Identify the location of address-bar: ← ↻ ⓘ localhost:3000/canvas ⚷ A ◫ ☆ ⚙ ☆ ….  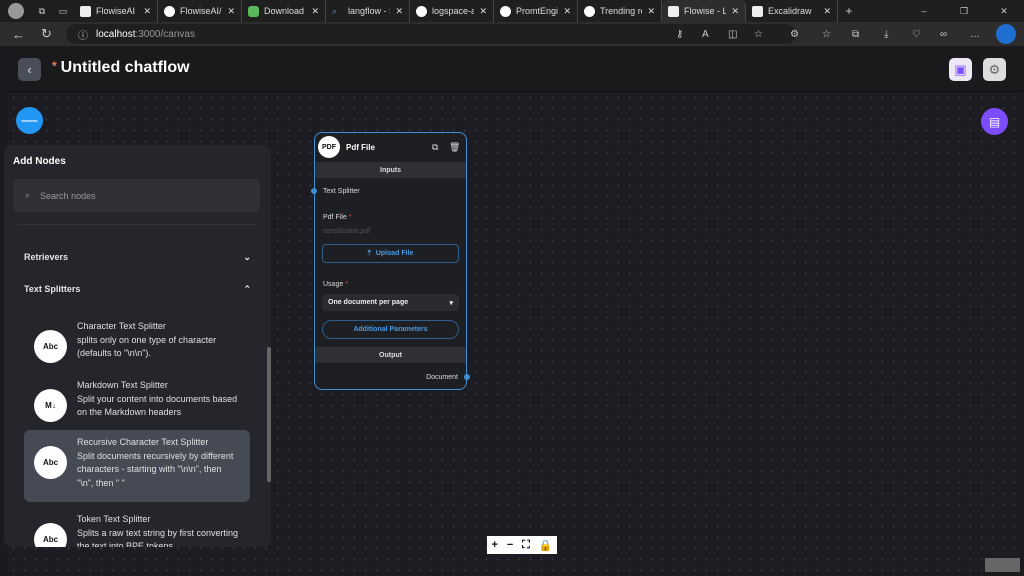
(512, 34).